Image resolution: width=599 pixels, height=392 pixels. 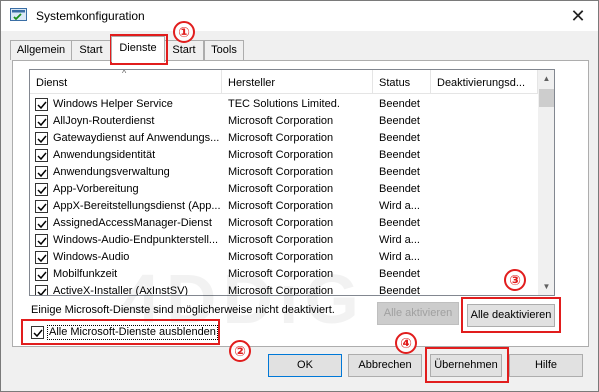 I want to click on scroll-up-icon: ▲, so click(x=546, y=78).